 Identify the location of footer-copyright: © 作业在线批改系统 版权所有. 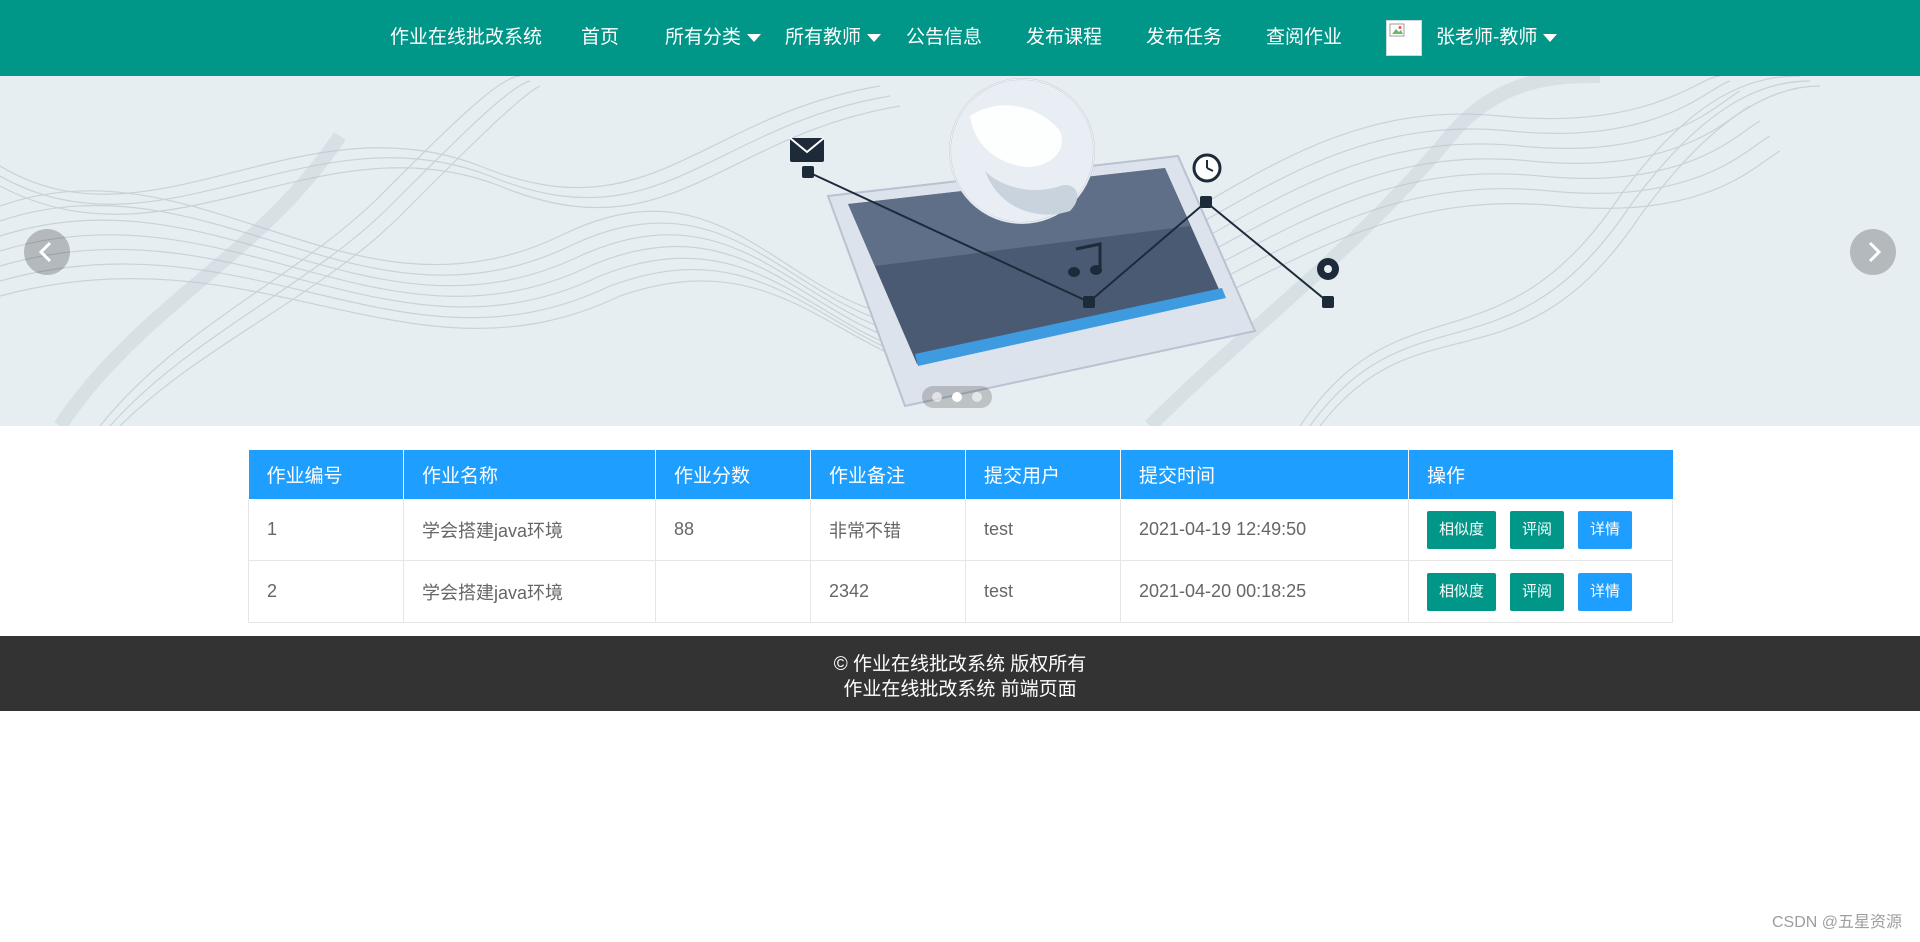
(960, 664).